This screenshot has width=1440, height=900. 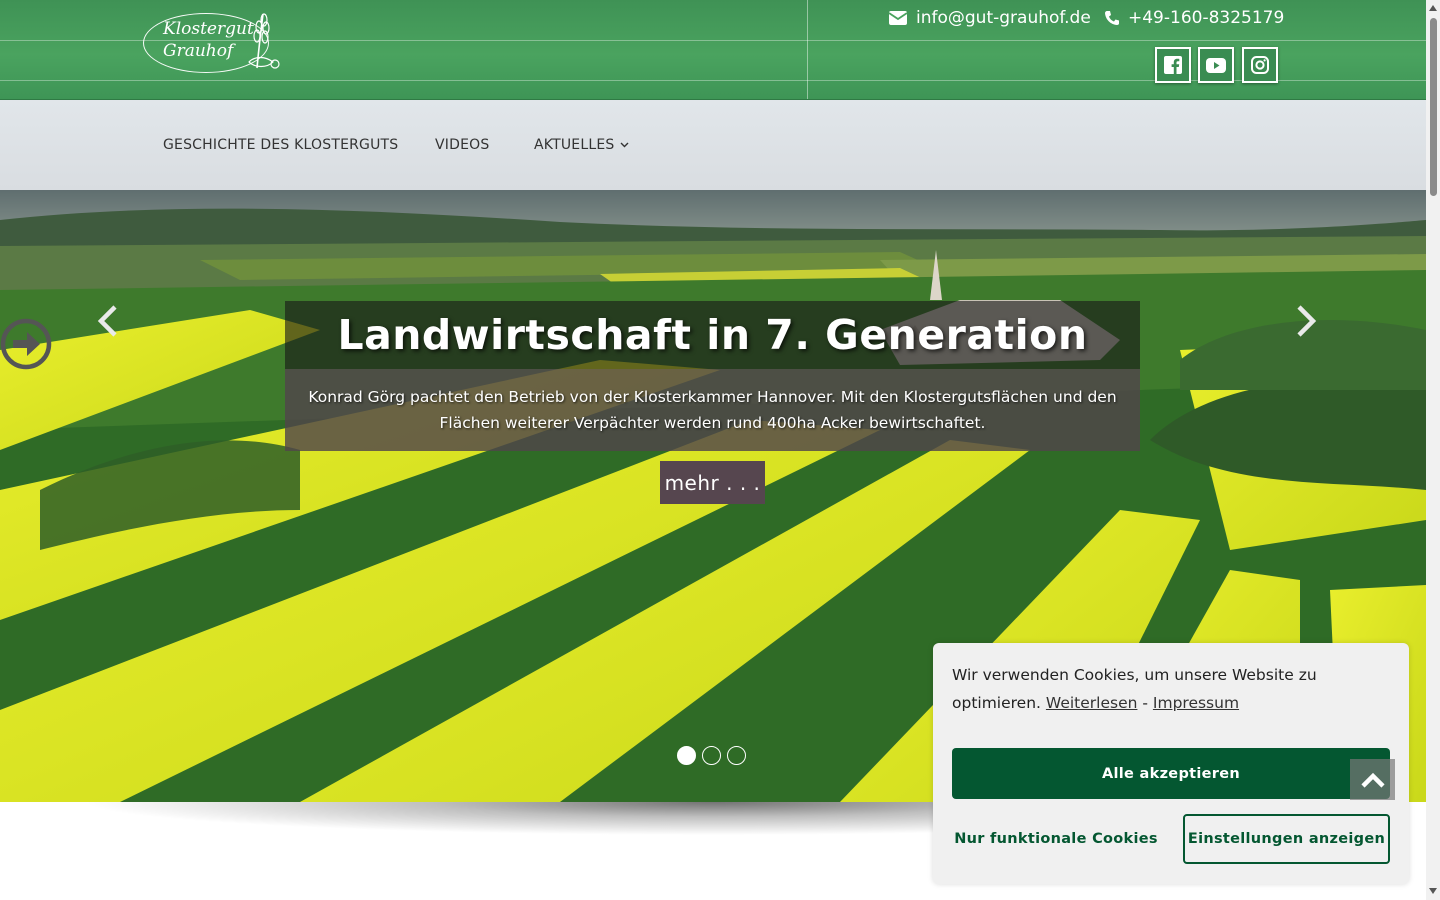 What do you see at coordinates (624, 145) in the screenshot?
I see `chevron-down-icon` at bounding box center [624, 145].